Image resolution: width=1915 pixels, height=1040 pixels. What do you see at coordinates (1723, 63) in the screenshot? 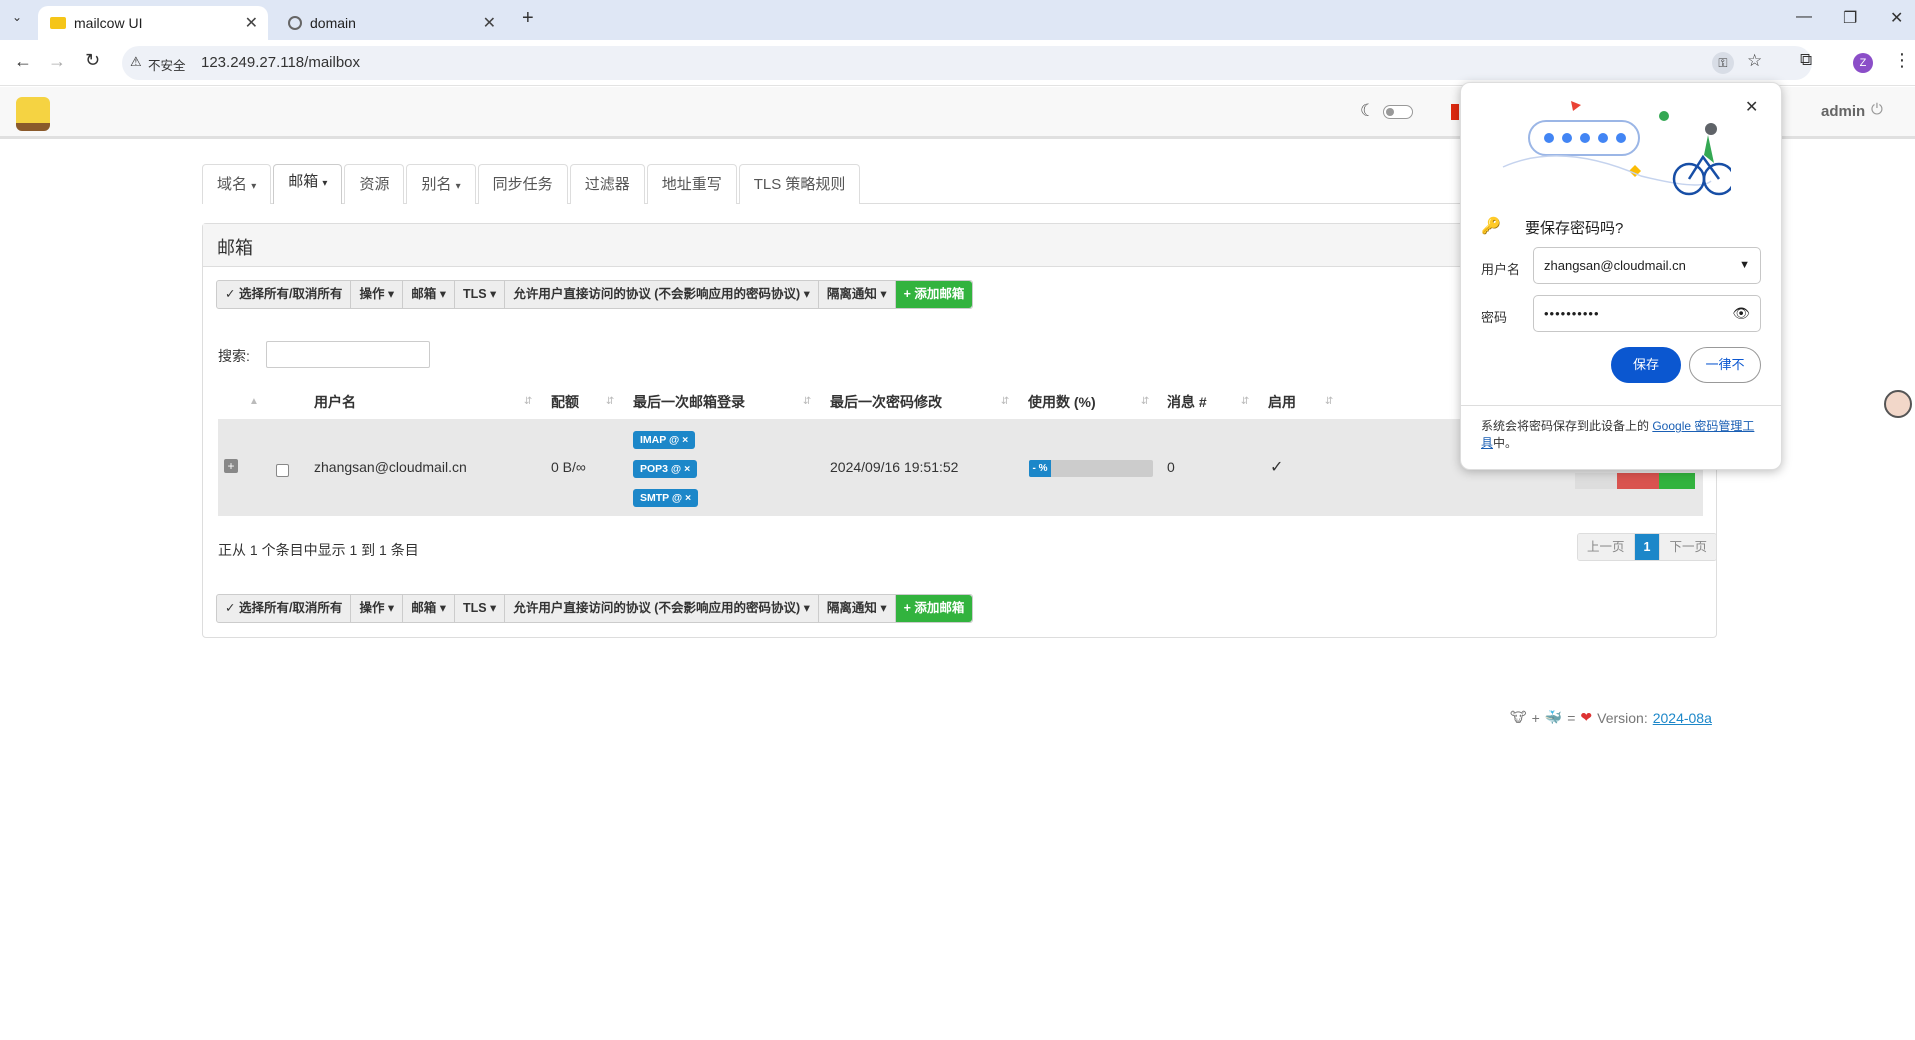
I see `password-key-icon: ⚿` at bounding box center [1723, 63].